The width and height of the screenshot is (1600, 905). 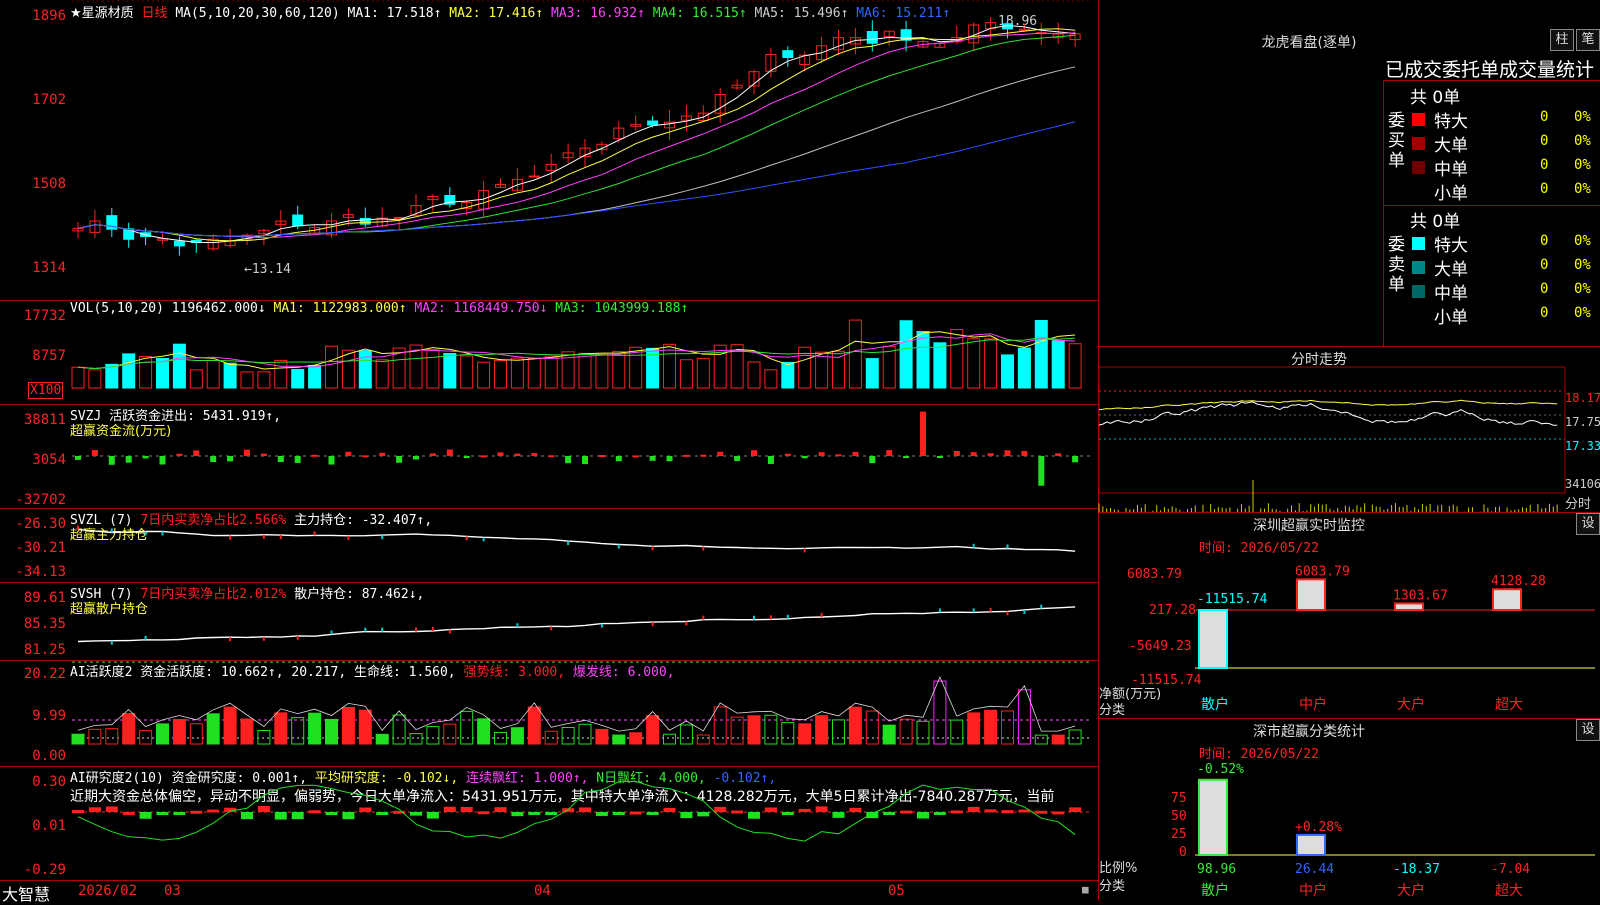 I want to click on bar-mode-button: 柱, so click(x=1562, y=40).